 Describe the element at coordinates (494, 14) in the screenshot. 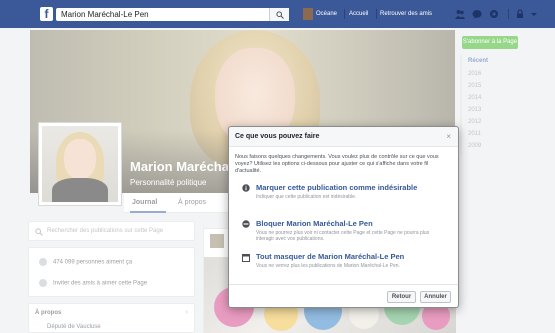

I see `notifications-icon` at that location.